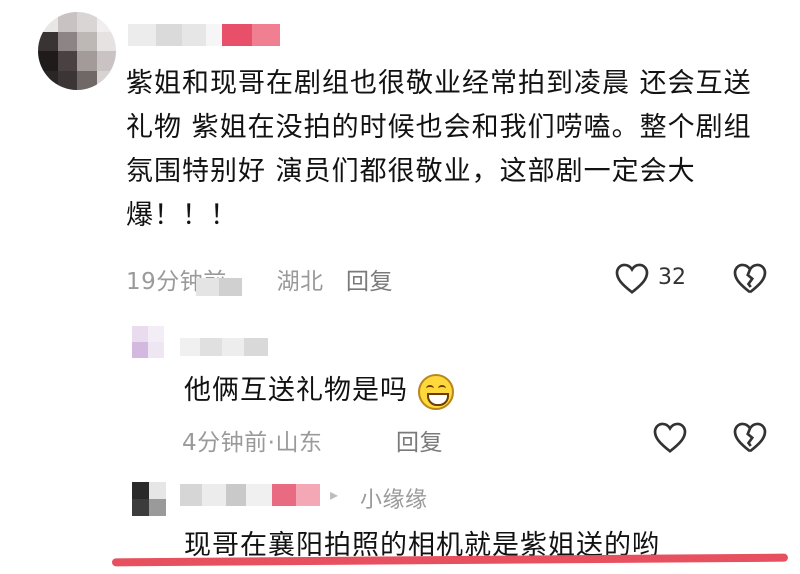 The height and width of the screenshot is (574, 800). What do you see at coordinates (334, 494) in the screenshot?
I see `reply-arrow: ▸` at bounding box center [334, 494].